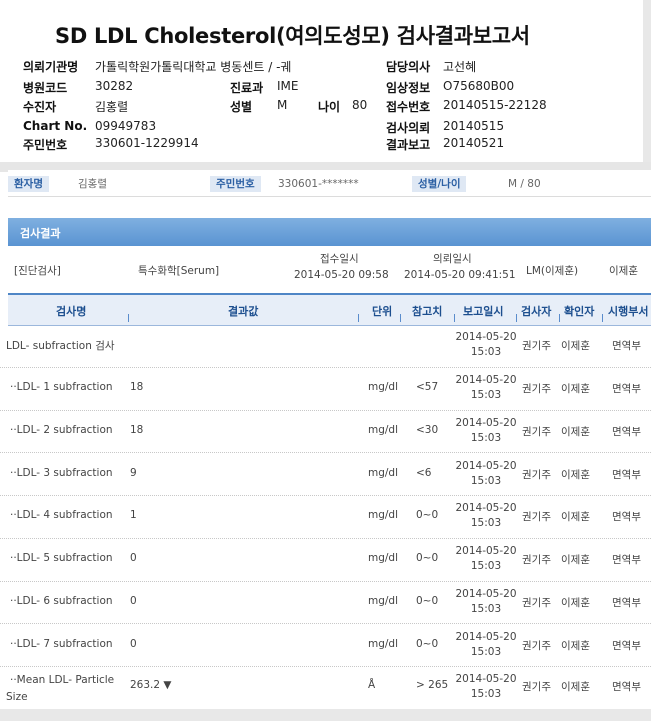 This screenshot has width=651, height=721. I want to click on col-result: 결과값, so click(243, 311).